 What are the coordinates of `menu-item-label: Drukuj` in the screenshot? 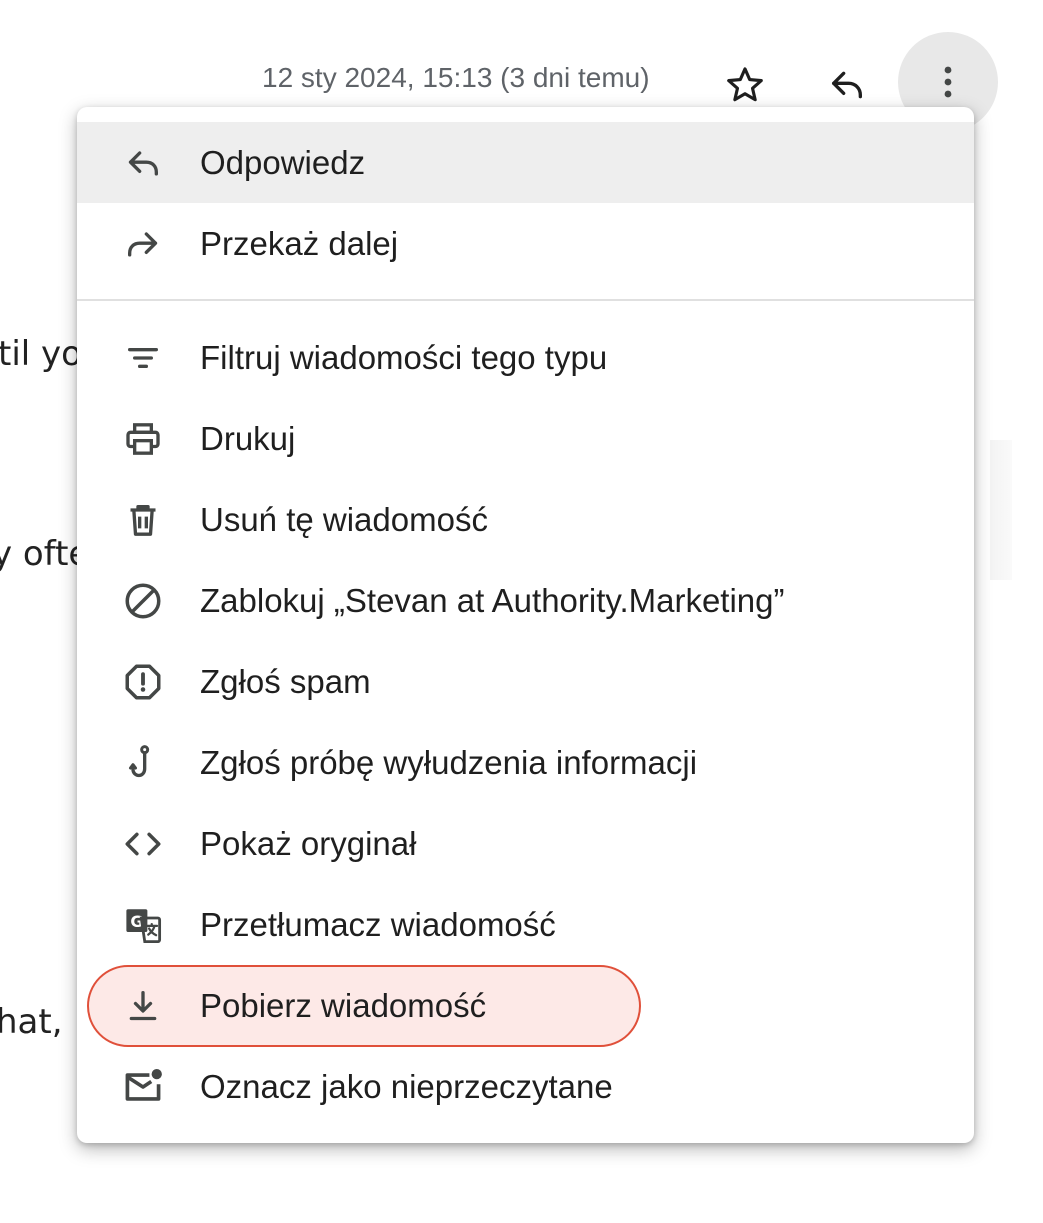 It's located at (248, 438).